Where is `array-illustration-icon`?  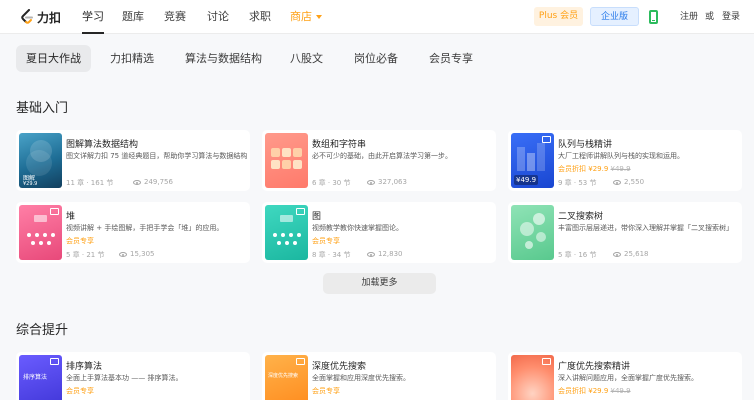
array-illustration-icon is located at coordinates (286, 158).